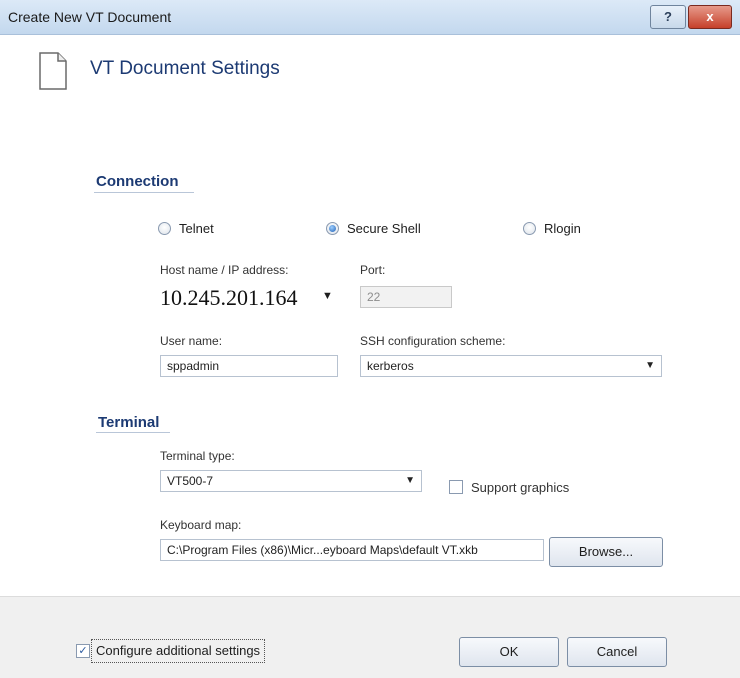 The height and width of the screenshot is (678, 740). Describe the element at coordinates (529, 228) in the screenshot. I see `radio-rlogin-dot` at that location.